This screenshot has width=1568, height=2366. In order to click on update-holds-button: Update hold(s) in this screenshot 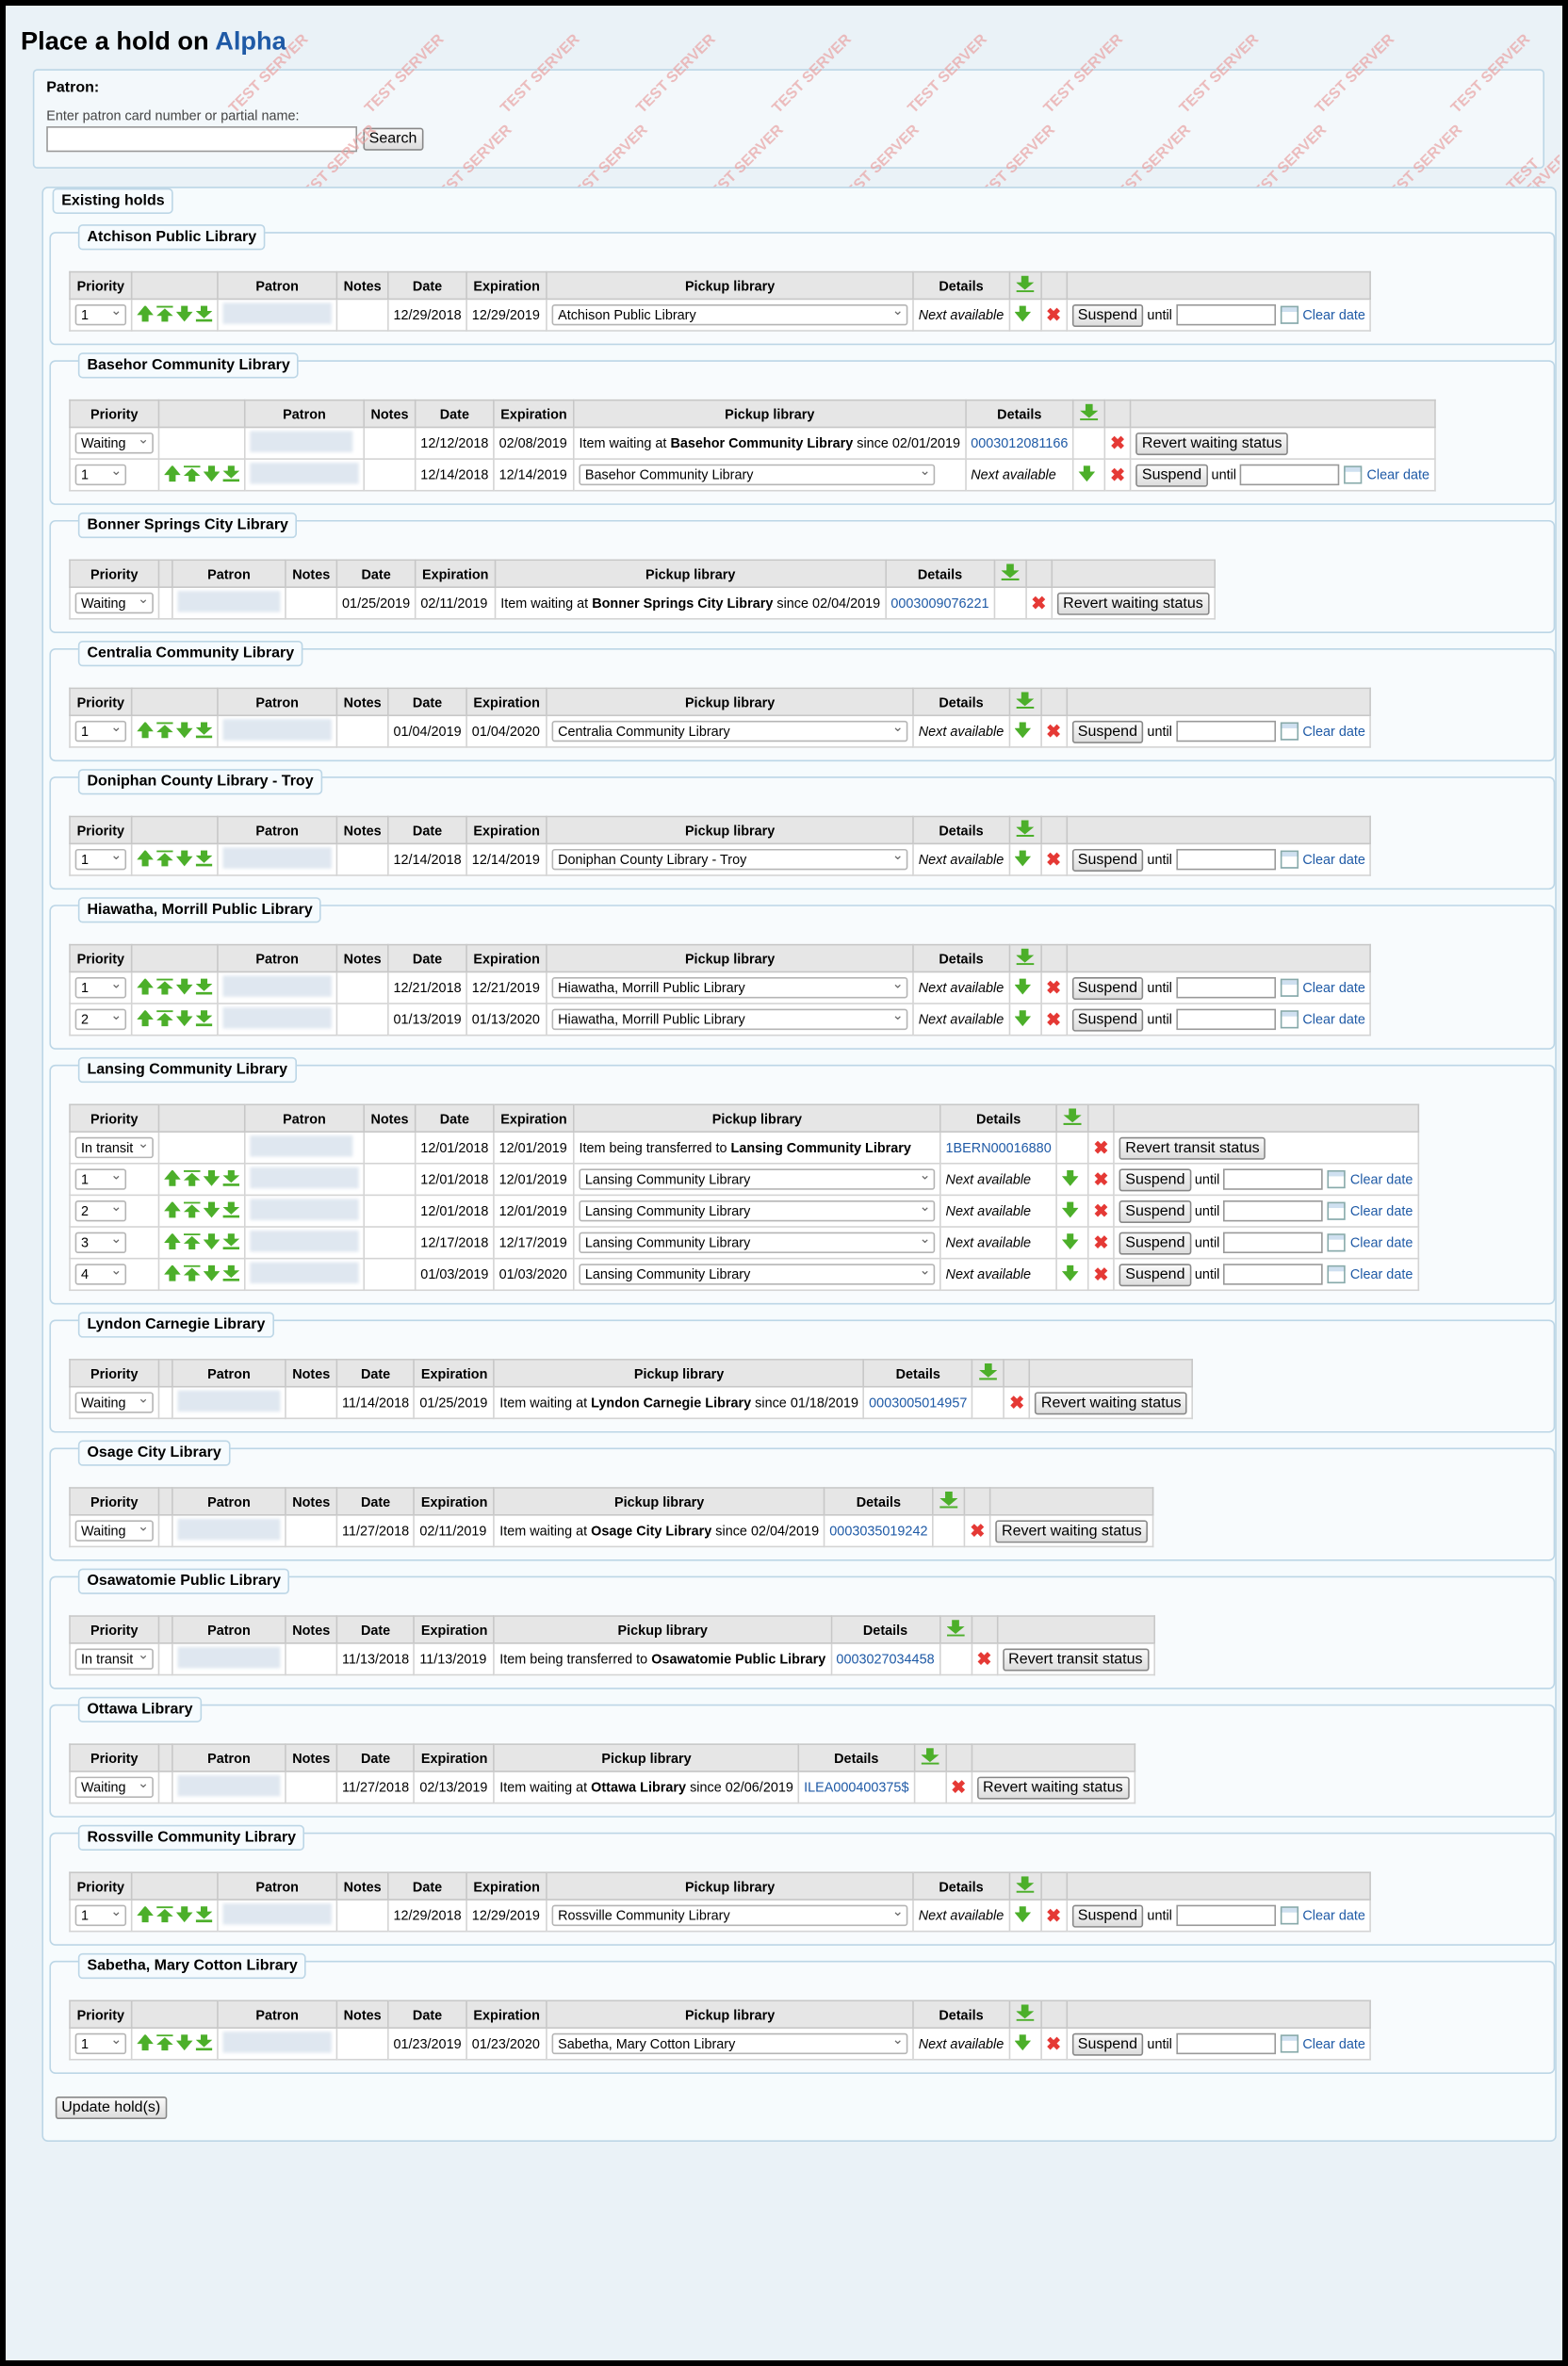, I will do `click(111, 2108)`.